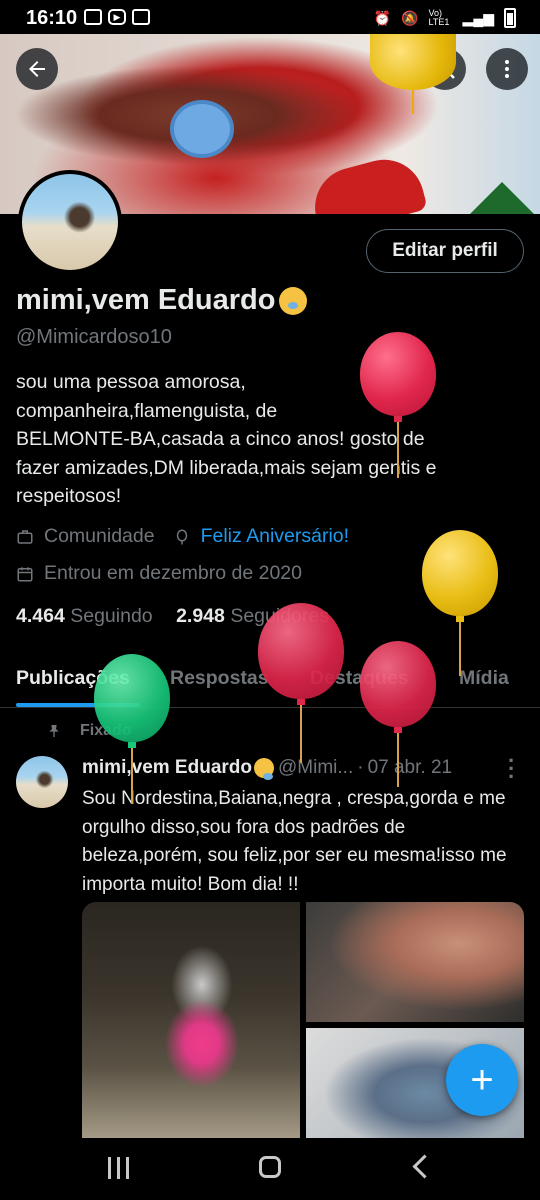 This screenshot has width=540, height=1200. What do you see at coordinates (424, 1166) in the screenshot?
I see `back-nav-button` at bounding box center [424, 1166].